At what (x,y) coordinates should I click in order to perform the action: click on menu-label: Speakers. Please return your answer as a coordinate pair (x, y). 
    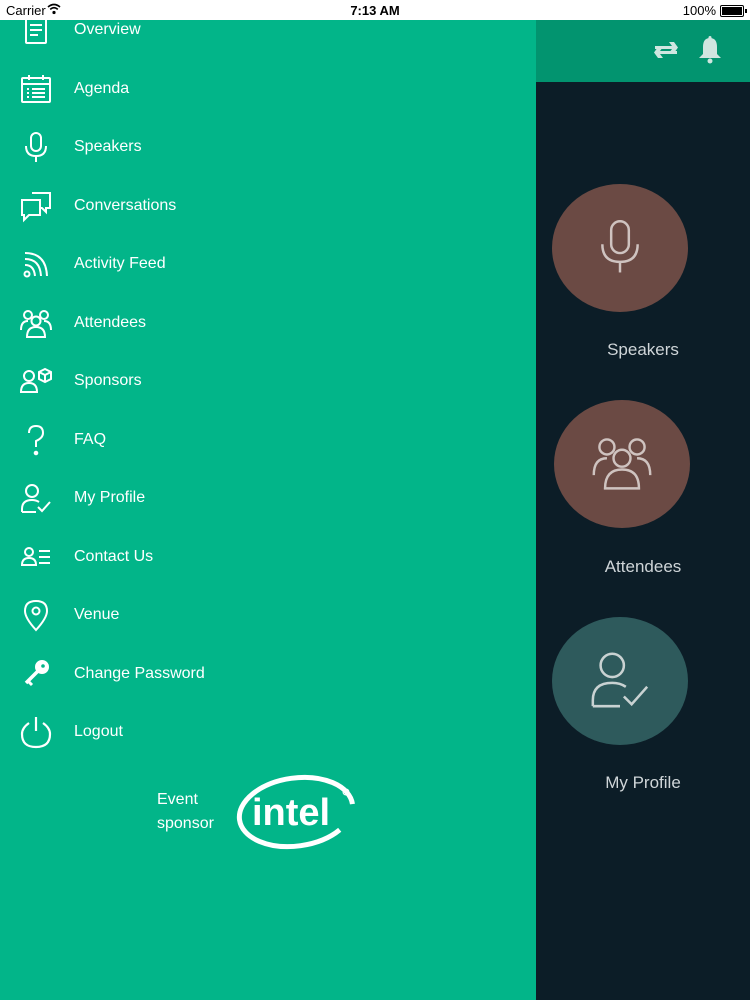
    Looking at the image, I should click on (108, 146).